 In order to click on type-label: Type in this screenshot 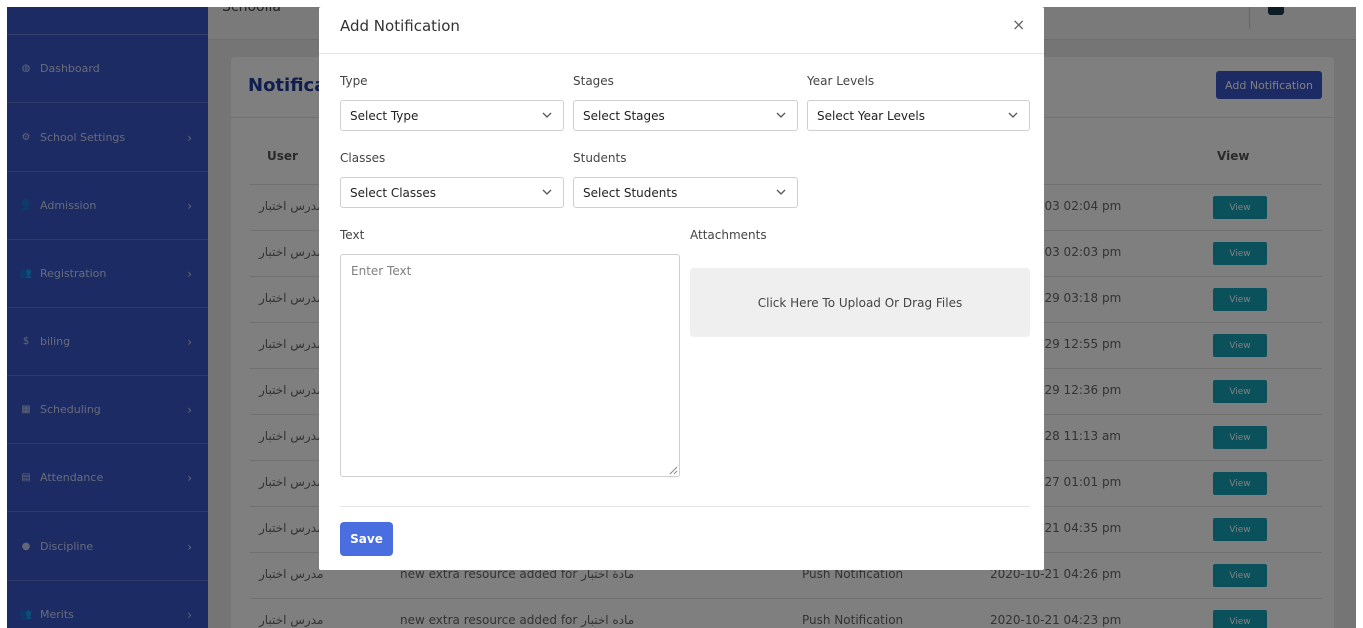, I will do `click(354, 81)`.